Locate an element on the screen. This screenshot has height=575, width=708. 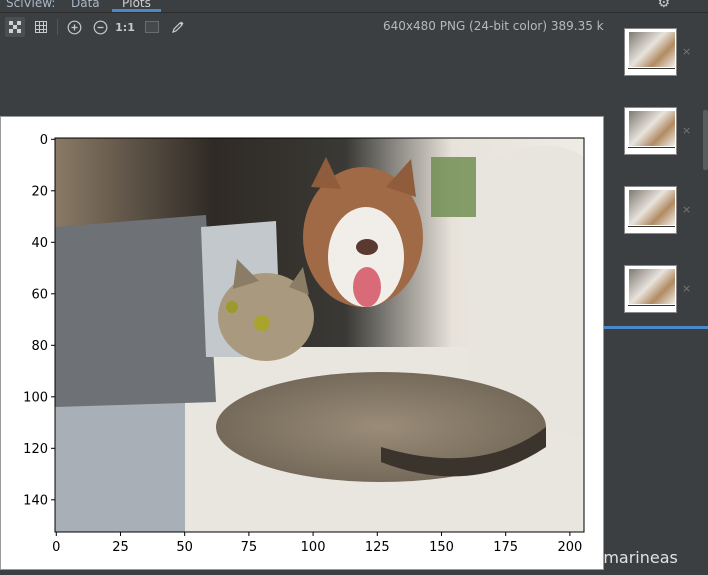
image-info-text: 640x480 PNG (24-bit color) 389.35 kB is located at coordinates (497, 26).